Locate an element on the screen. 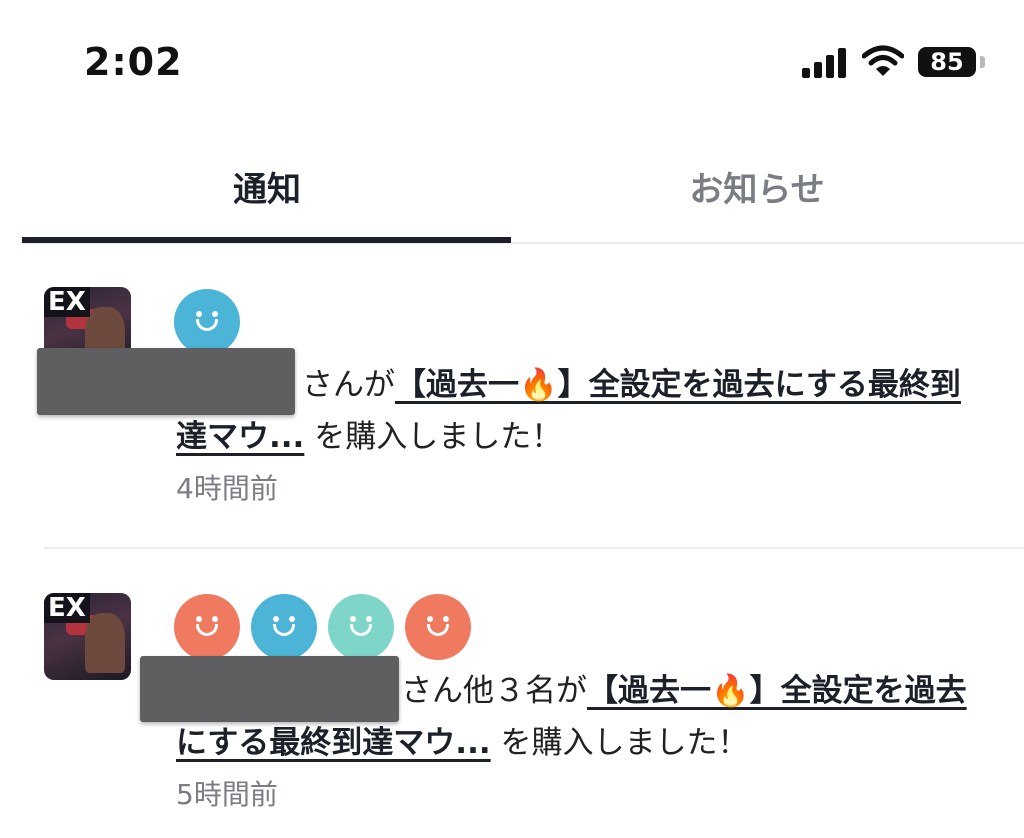 This screenshot has height=838, width=1024. wifi-icon is located at coordinates (883, 61).